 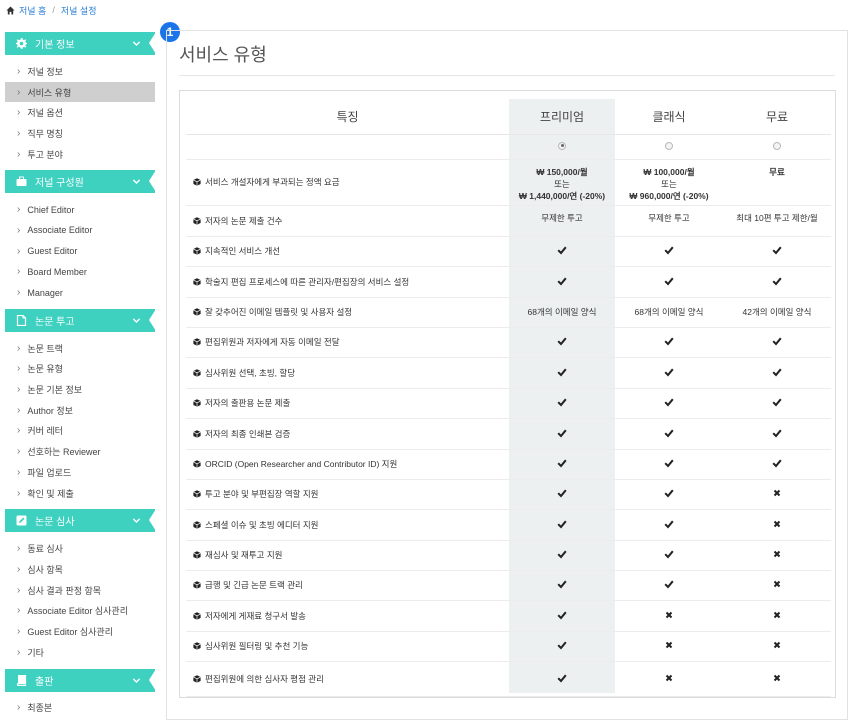 I want to click on sidebar-item: › 직무 명칭, so click(x=80, y=133).